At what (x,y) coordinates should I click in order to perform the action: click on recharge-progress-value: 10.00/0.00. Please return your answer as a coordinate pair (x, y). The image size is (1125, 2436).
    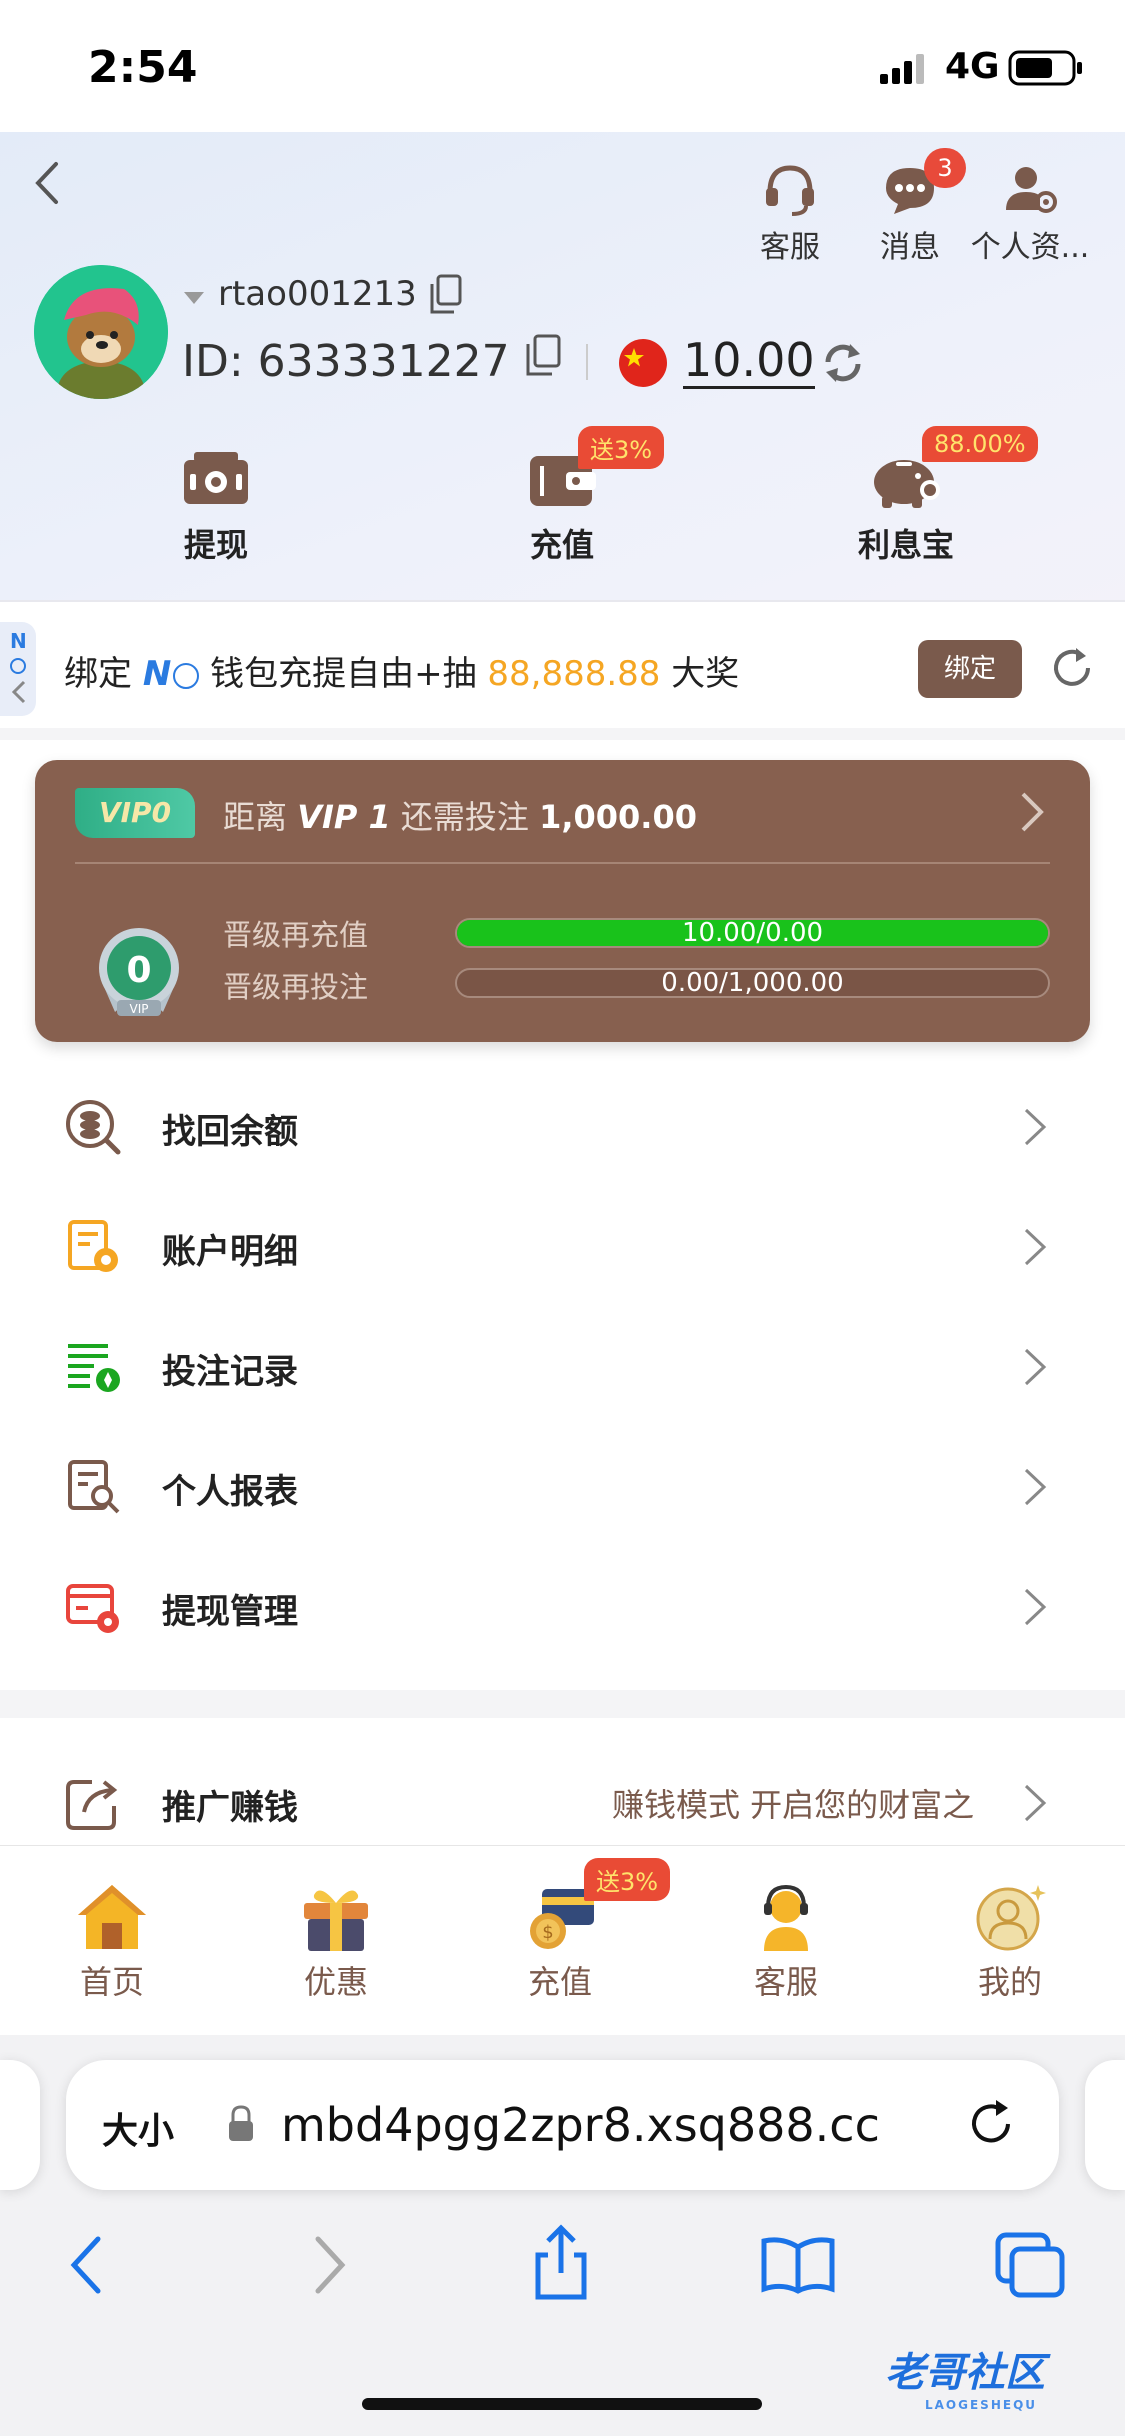
    Looking at the image, I should click on (752, 933).